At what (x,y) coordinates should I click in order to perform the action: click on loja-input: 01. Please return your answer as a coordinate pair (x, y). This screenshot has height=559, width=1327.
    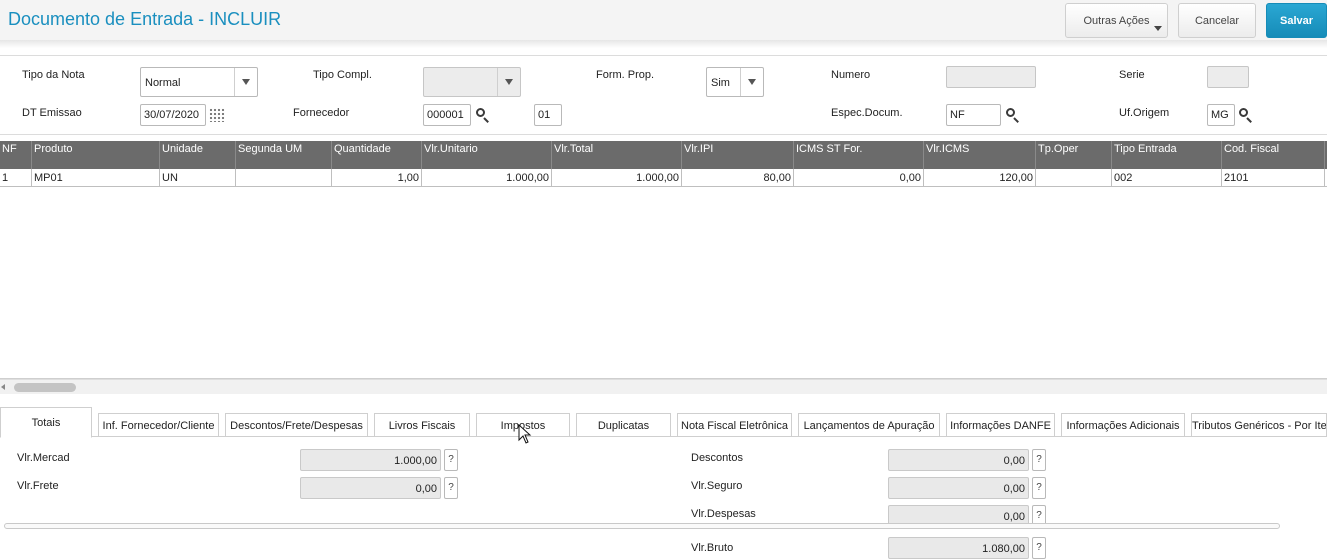
    Looking at the image, I should click on (548, 115).